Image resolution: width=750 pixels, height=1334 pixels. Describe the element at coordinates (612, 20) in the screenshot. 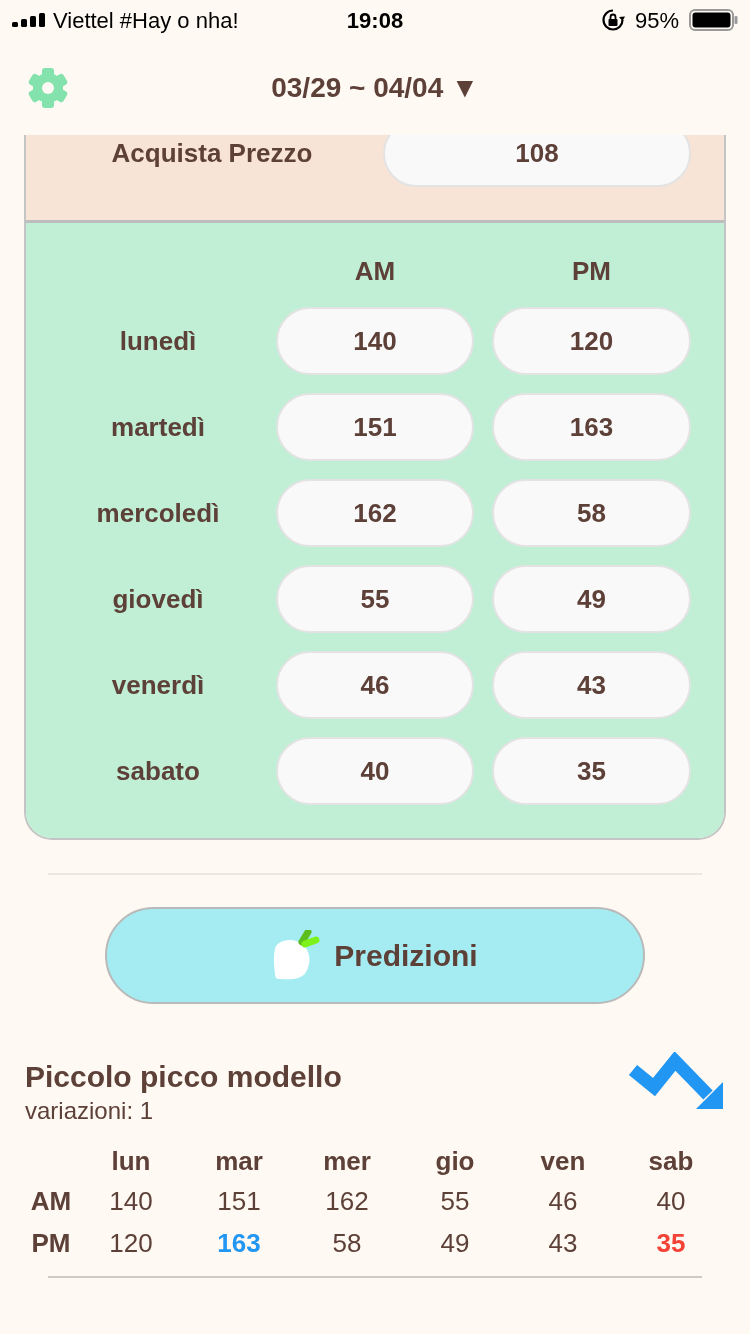

I see `rotation-lock-icon` at that location.